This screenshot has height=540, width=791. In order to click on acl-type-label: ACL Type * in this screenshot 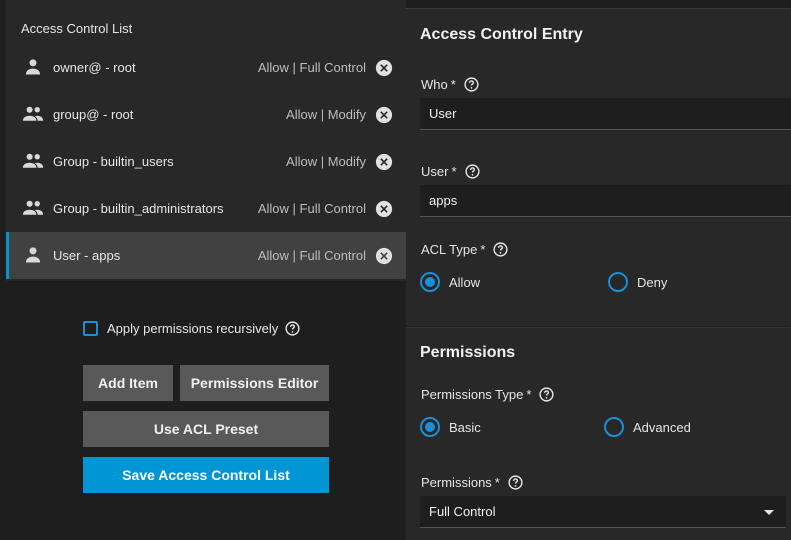, I will do `click(465, 249)`.